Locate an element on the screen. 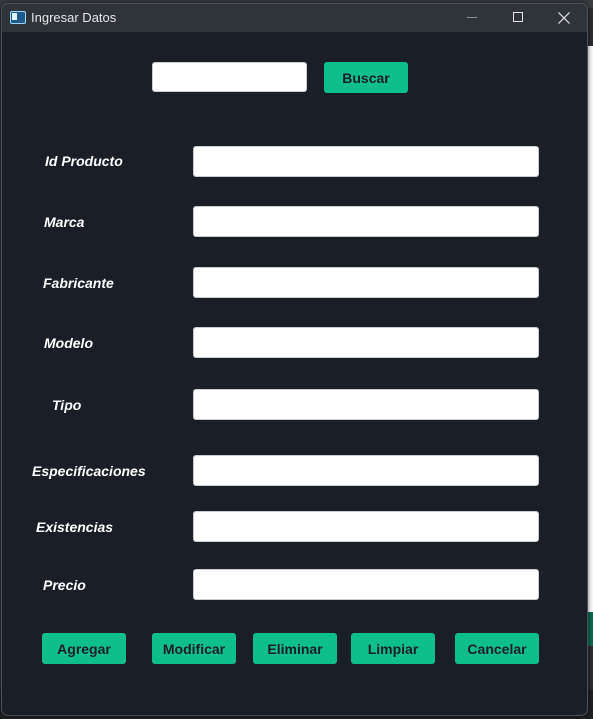 The width and height of the screenshot is (593, 719). title-bar: Ingresar Datos is located at coordinates (294, 18).